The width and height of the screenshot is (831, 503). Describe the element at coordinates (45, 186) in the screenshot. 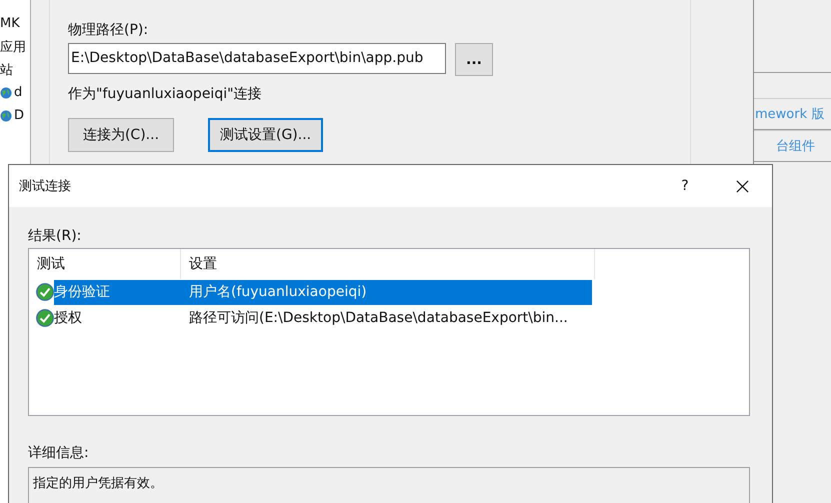

I see `window-title: 测试连接` at that location.